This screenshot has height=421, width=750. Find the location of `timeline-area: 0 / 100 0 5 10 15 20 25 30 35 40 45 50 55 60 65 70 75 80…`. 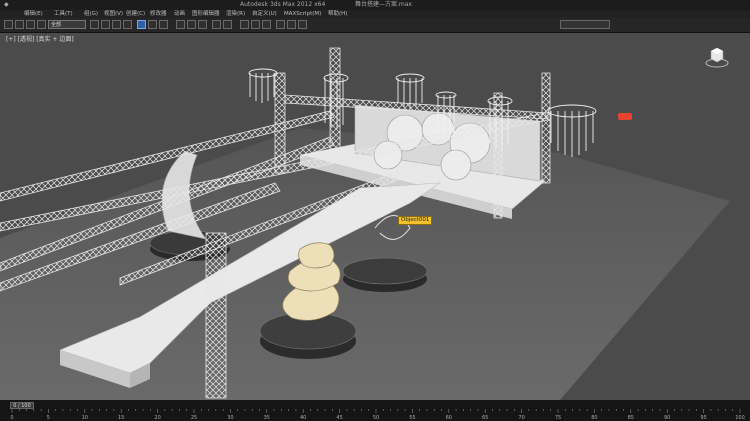

timeline-area: 0 / 100 0 5 10 15 20 25 30 35 40 45 50 55 60 65 70 75 80… is located at coordinates (375, 410).